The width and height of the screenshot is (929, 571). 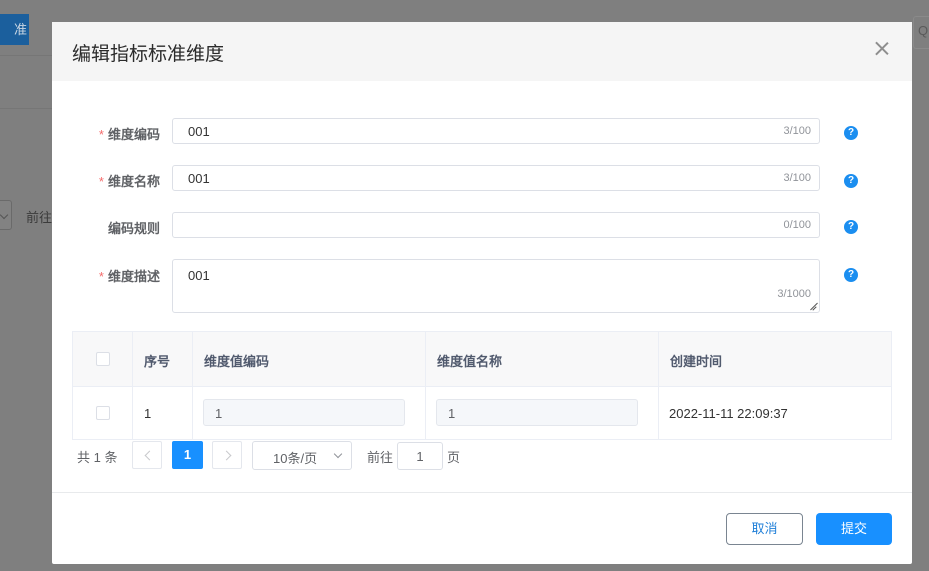 I want to click on row-index: 1, so click(x=148, y=413).